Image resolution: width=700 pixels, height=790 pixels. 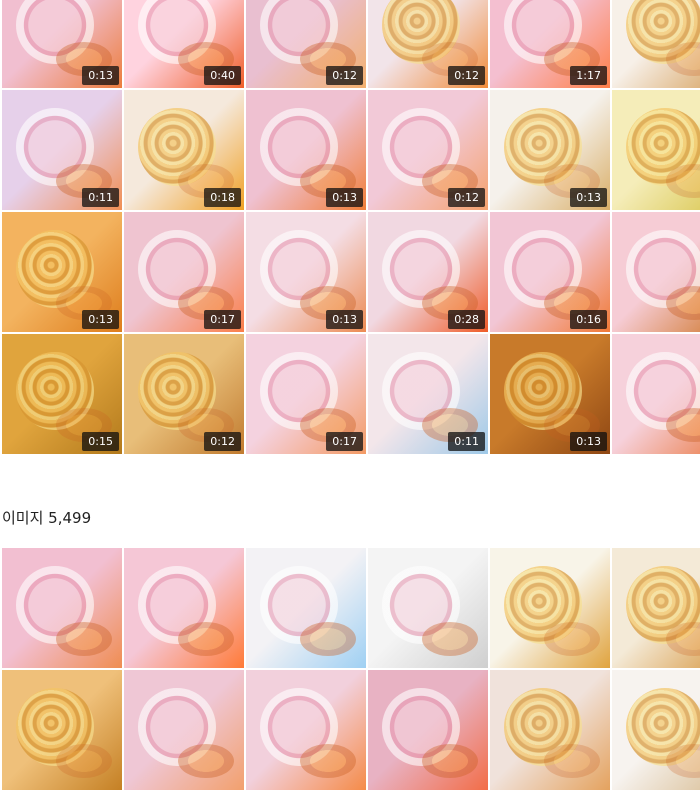 What do you see at coordinates (184, 150) in the screenshot?
I see `video-thumbnail: 0:18` at bounding box center [184, 150].